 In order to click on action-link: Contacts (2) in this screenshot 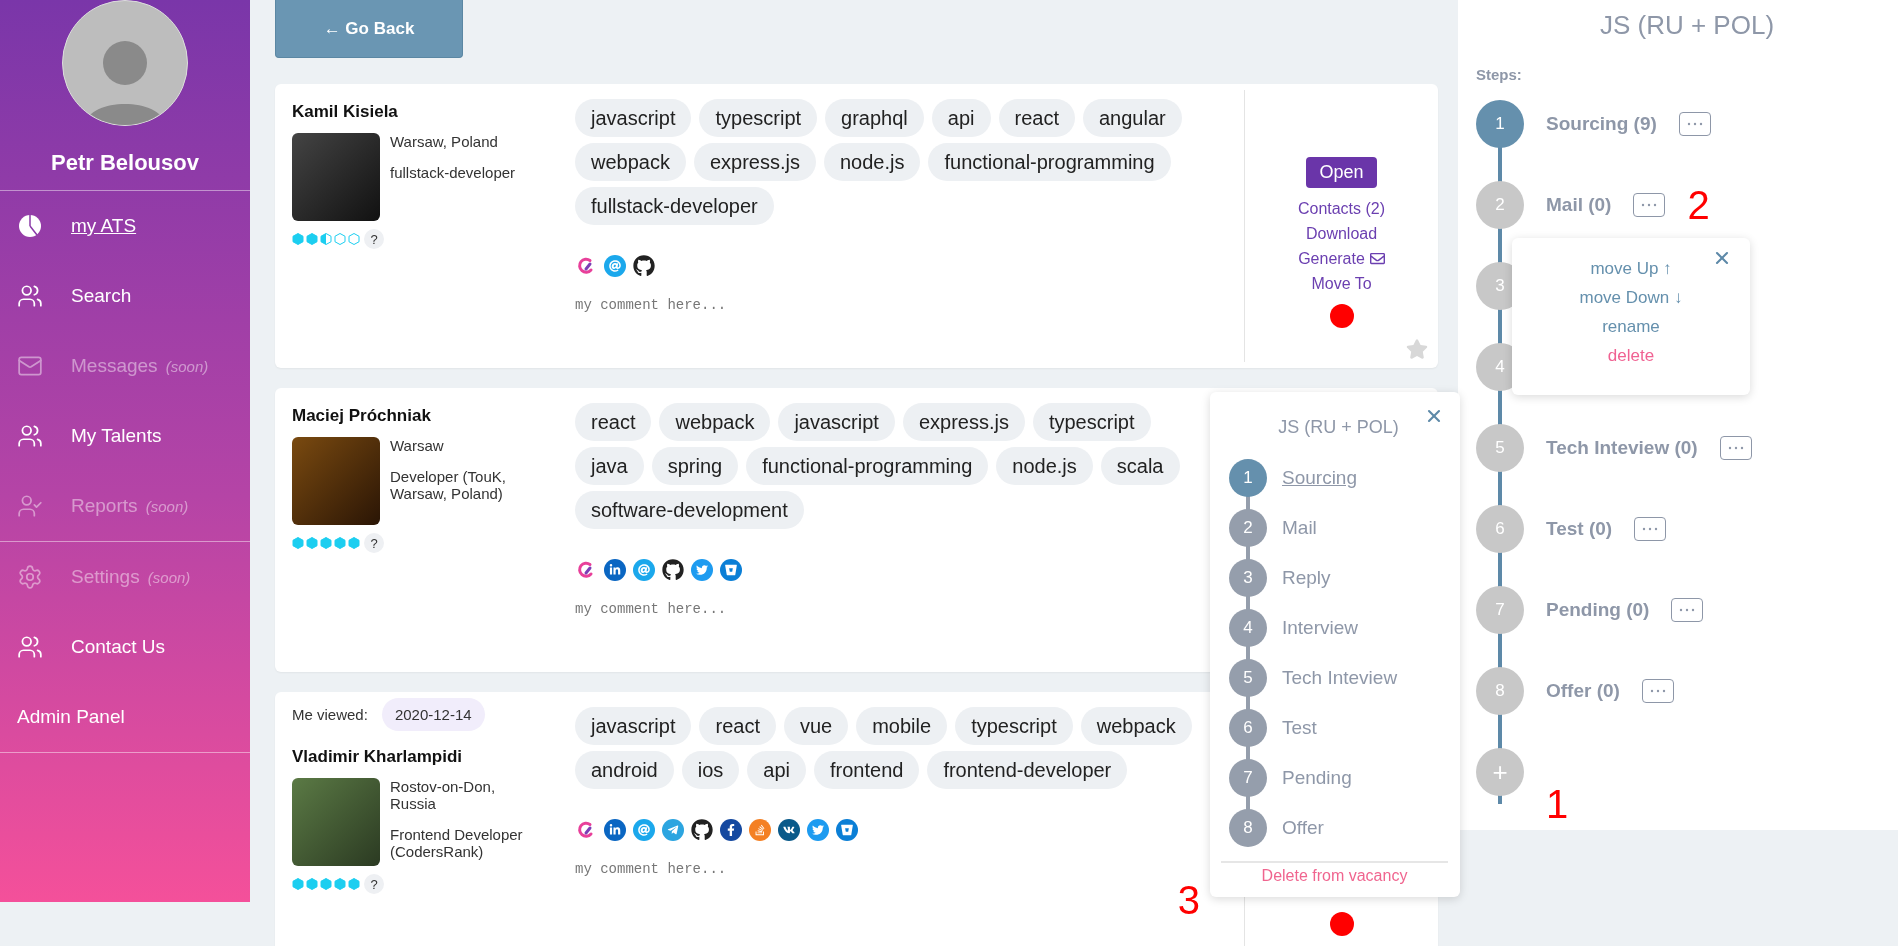, I will do `click(1341, 208)`.